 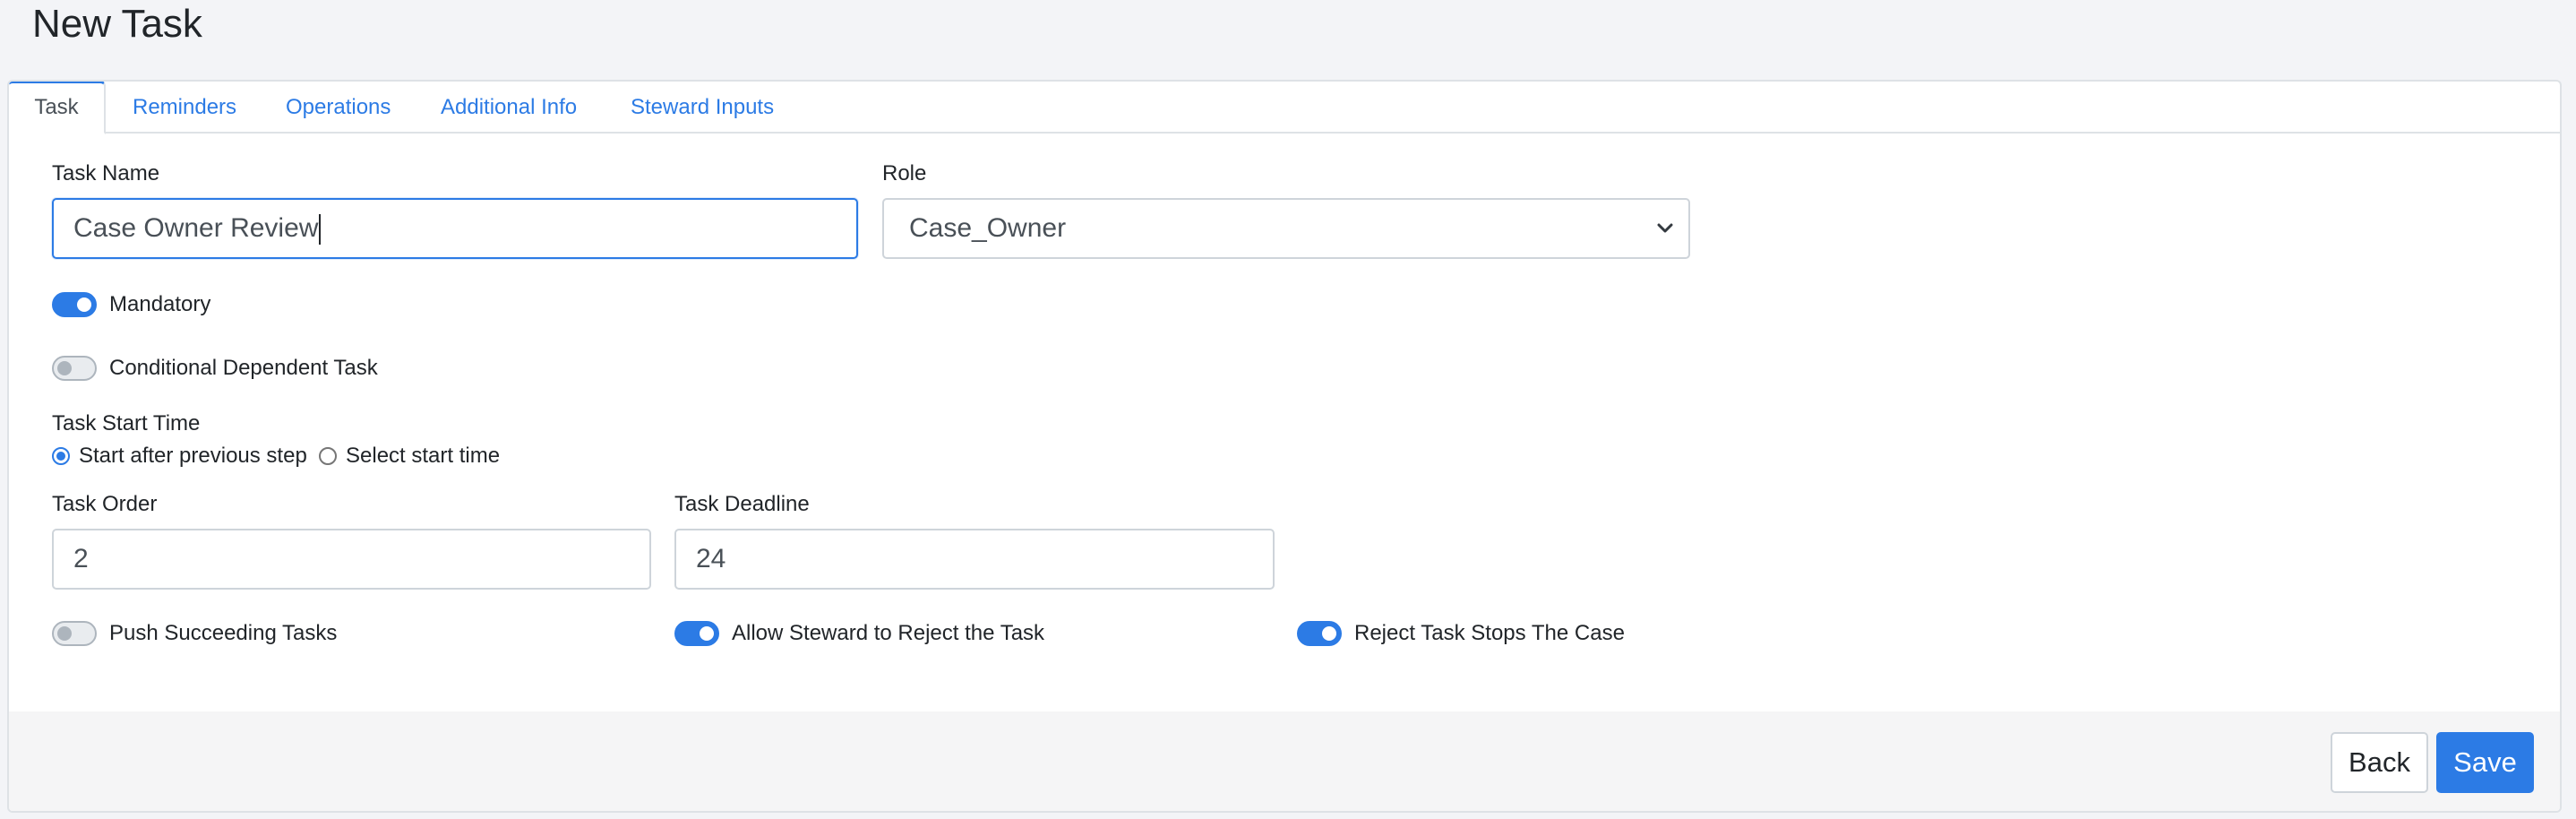 What do you see at coordinates (328, 456) in the screenshot?
I see `radio-button-unchecked` at bounding box center [328, 456].